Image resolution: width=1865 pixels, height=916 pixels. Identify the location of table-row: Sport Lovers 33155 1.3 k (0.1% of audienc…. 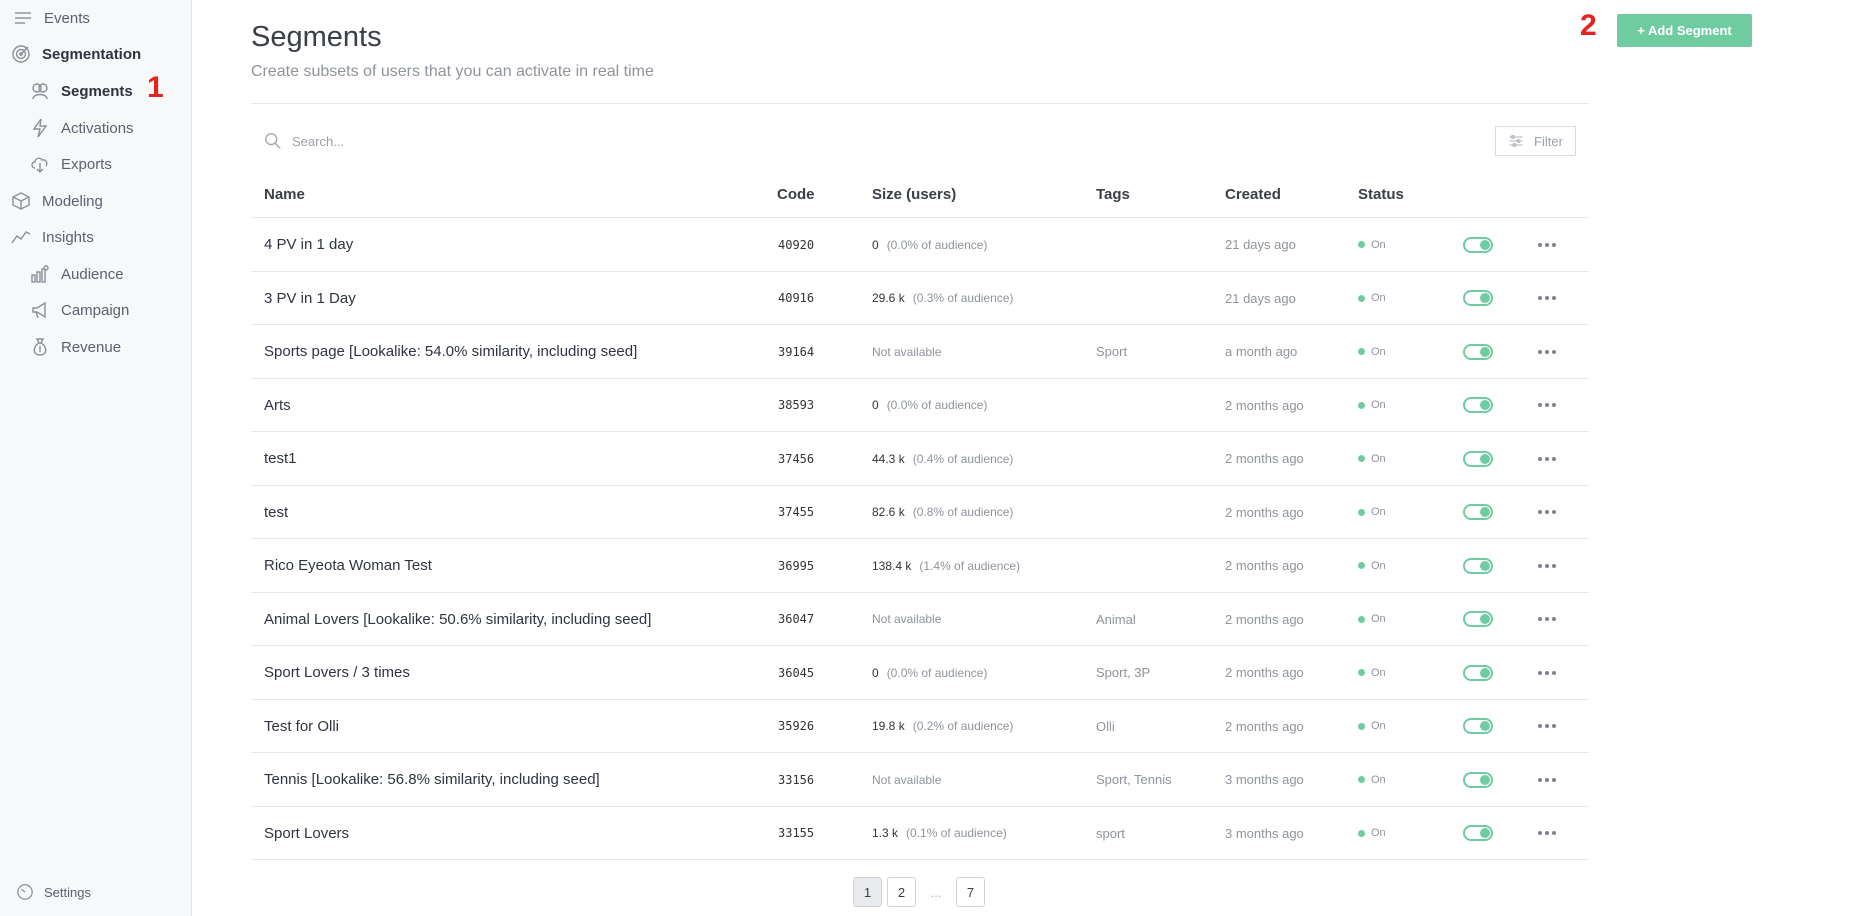
(920, 833).